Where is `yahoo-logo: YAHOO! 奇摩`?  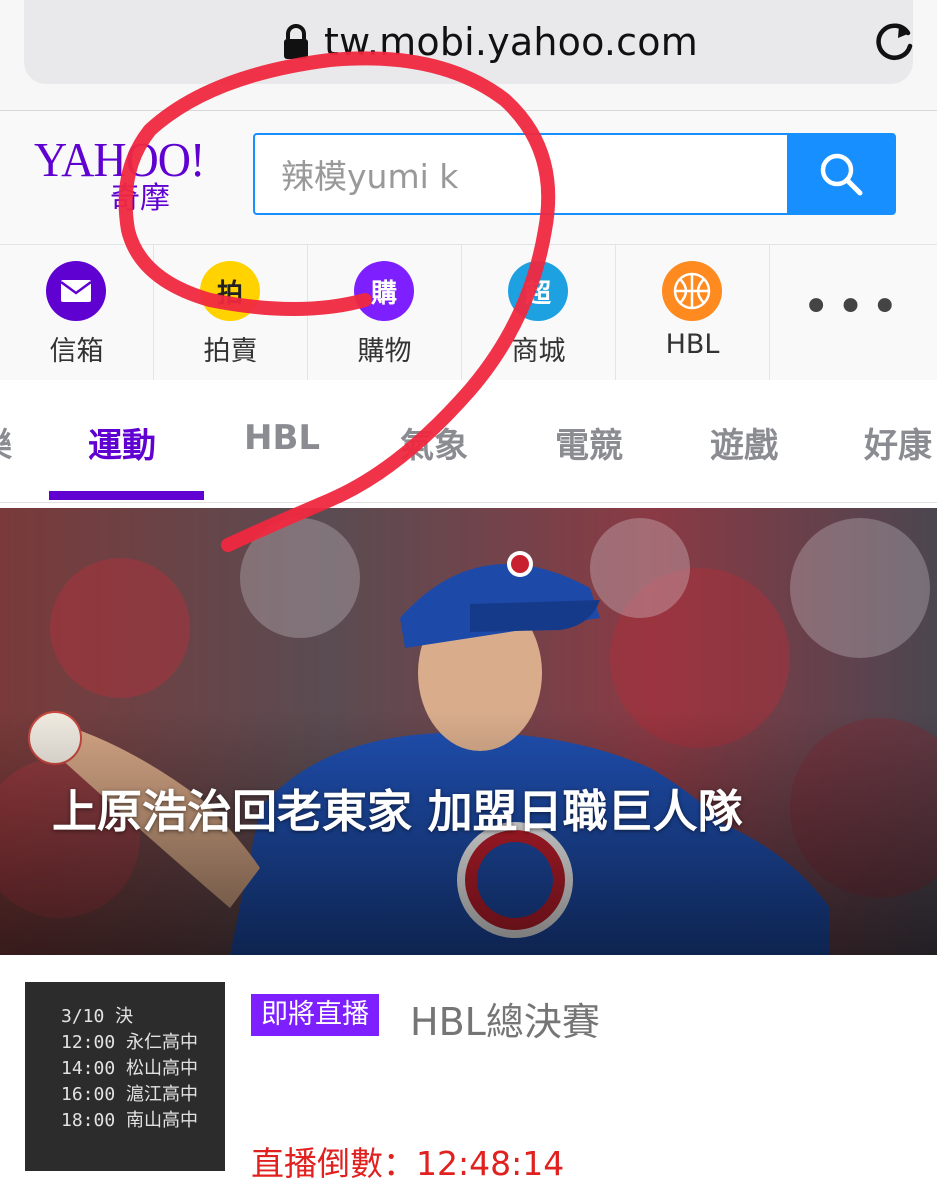
yahoo-logo: YAHOO! 奇摩 is located at coordinates (129, 179).